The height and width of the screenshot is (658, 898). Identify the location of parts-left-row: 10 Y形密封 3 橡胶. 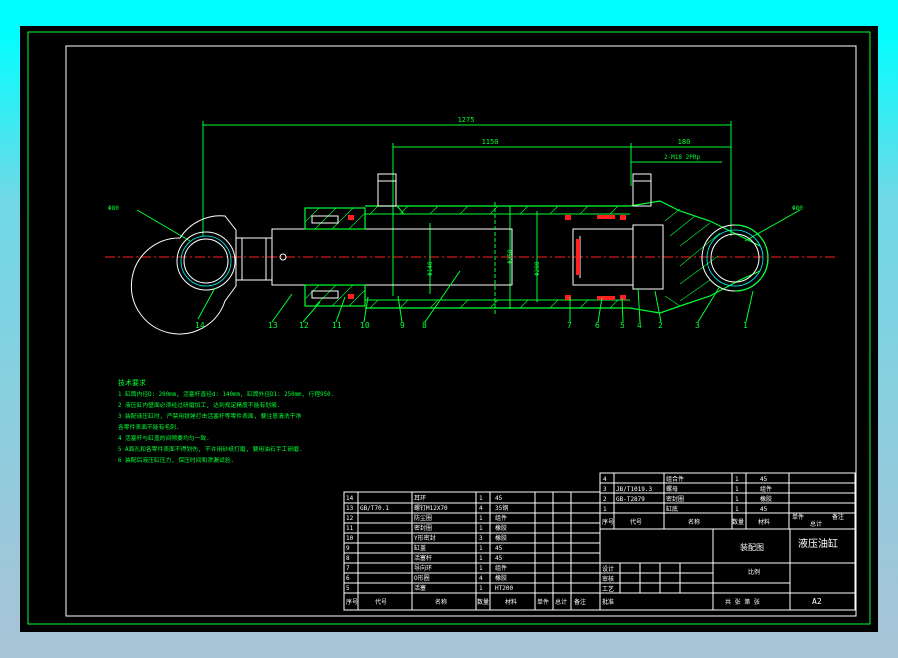
(426, 538).